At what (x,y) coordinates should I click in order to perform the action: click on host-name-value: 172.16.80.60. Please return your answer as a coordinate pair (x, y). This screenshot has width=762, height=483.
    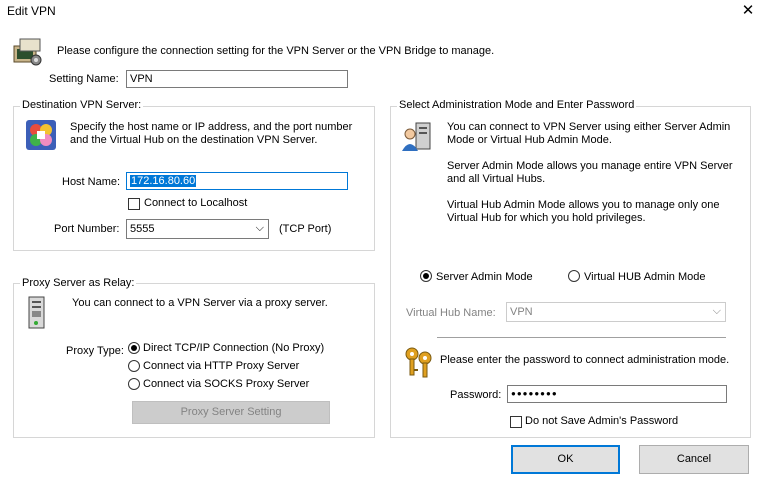
    Looking at the image, I should click on (163, 181).